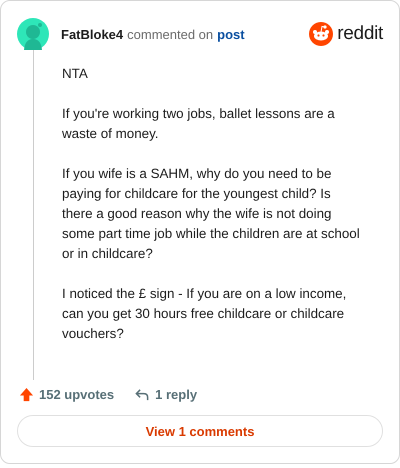  Describe the element at coordinates (199, 124) in the screenshot. I see `comment-paragraph: If you're working two jobs, ballet lessons are a waste of money.` at that location.